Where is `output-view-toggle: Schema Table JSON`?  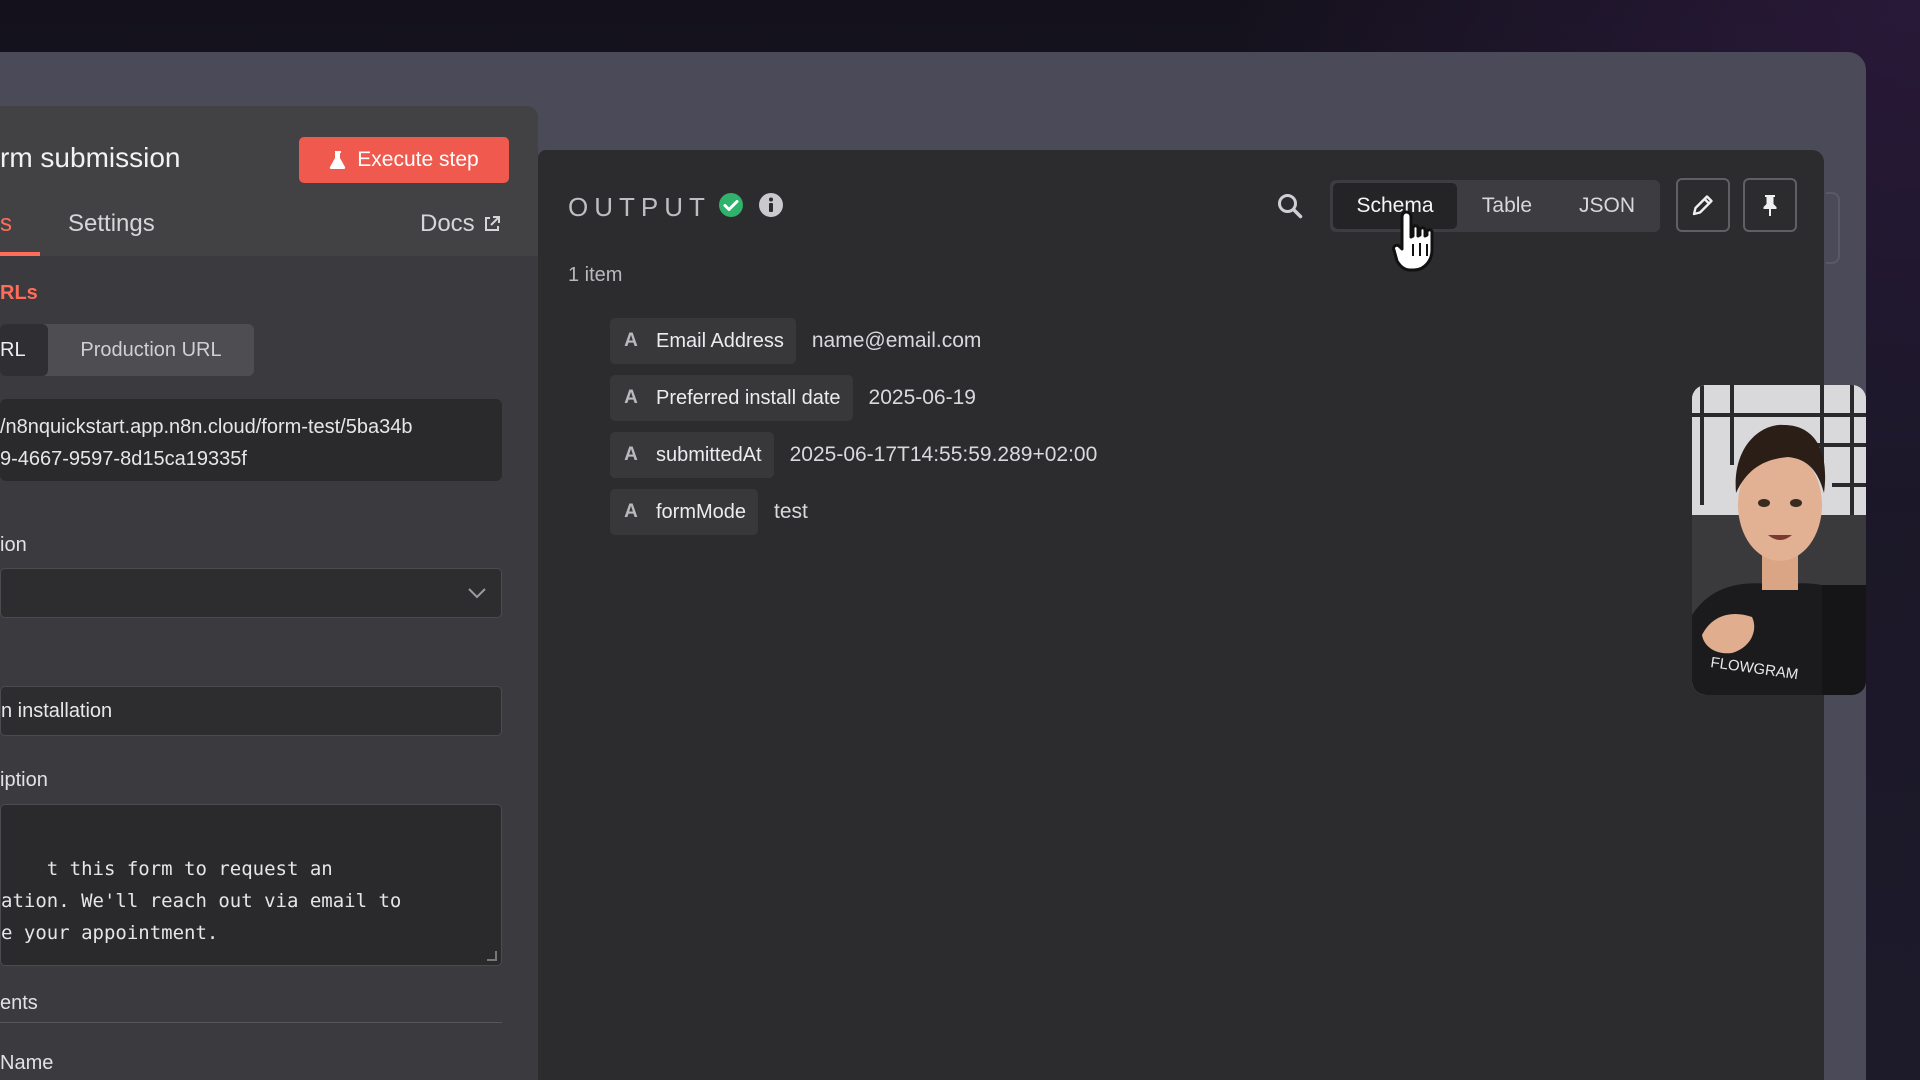 output-view-toggle: Schema Table JSON is located at coordinates (1495, 206).